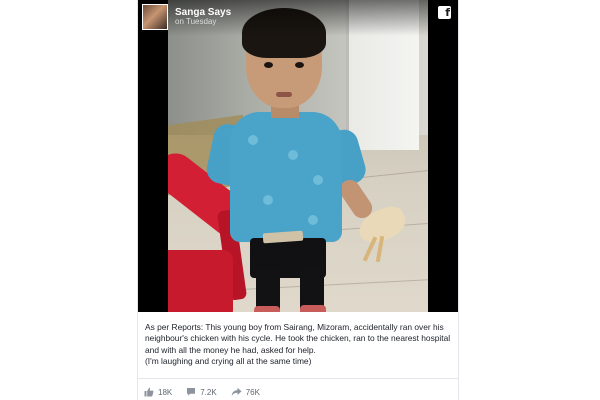  What do you see at coordinates (236, 391) in the screenshot?
I see `share-arrow-icon` at bounding box center [236, 391].